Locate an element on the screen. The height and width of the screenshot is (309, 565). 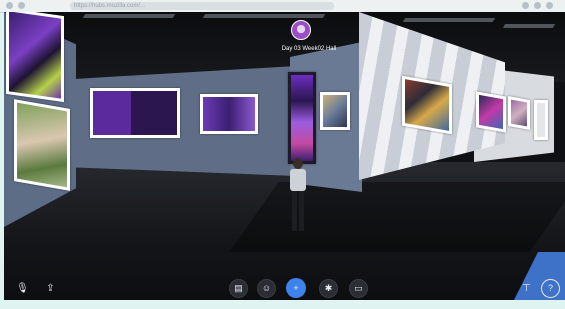
place-button: ▤ is located at coordinates (238, 288).